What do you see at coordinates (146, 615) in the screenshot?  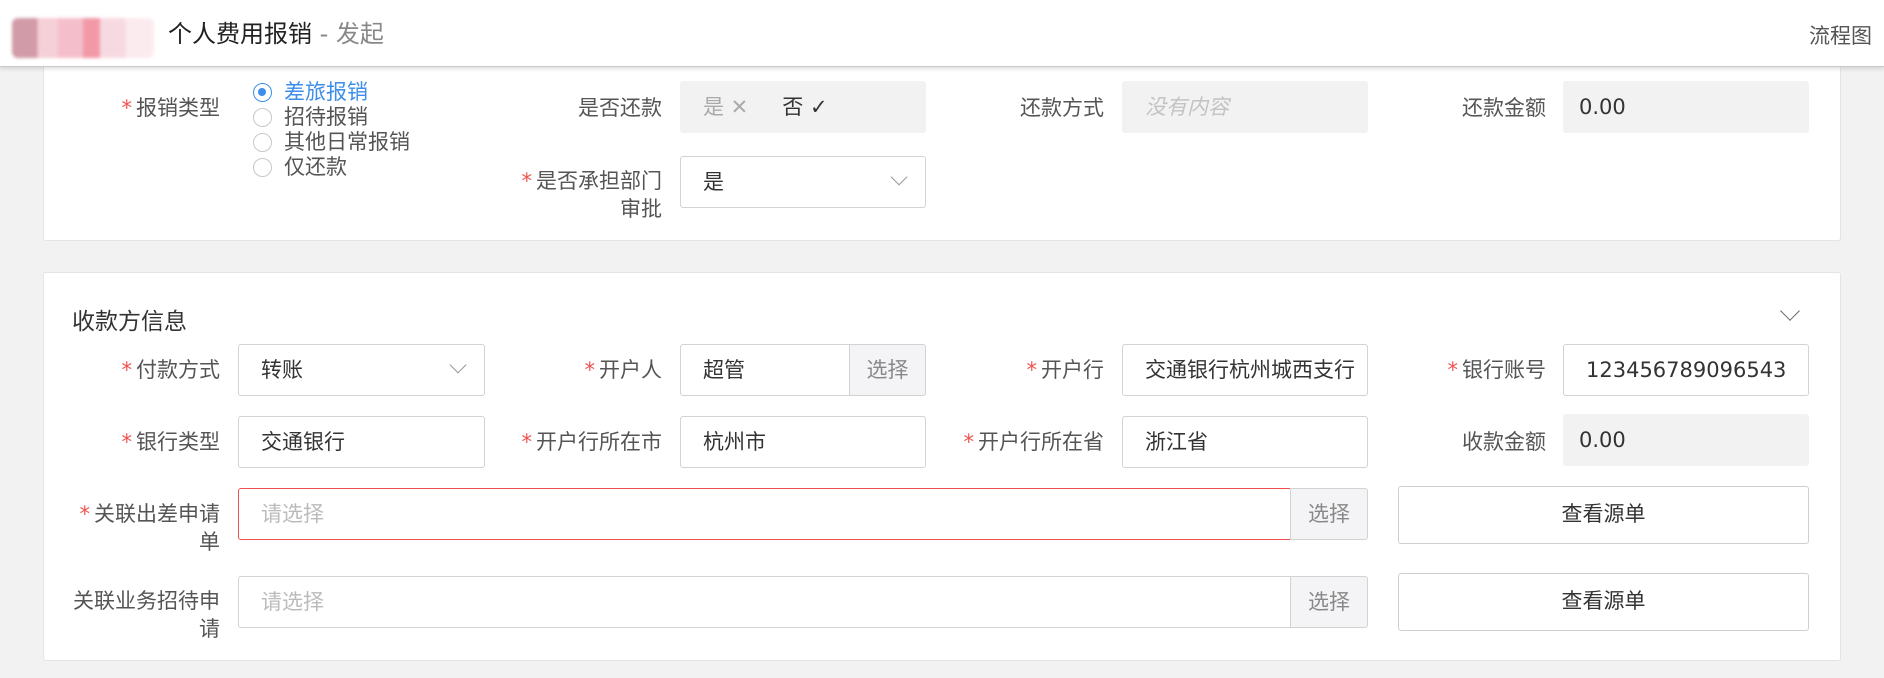 I see `entertain-request-label: 关联业务招待申 请` at bounding box center [146, 615].